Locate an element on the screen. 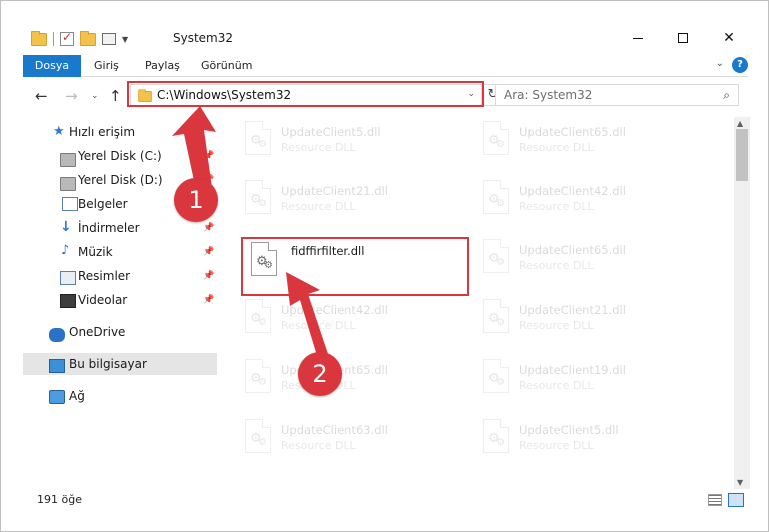  recent-locations-icon: ⌄ is located at coordinates (95, 96).